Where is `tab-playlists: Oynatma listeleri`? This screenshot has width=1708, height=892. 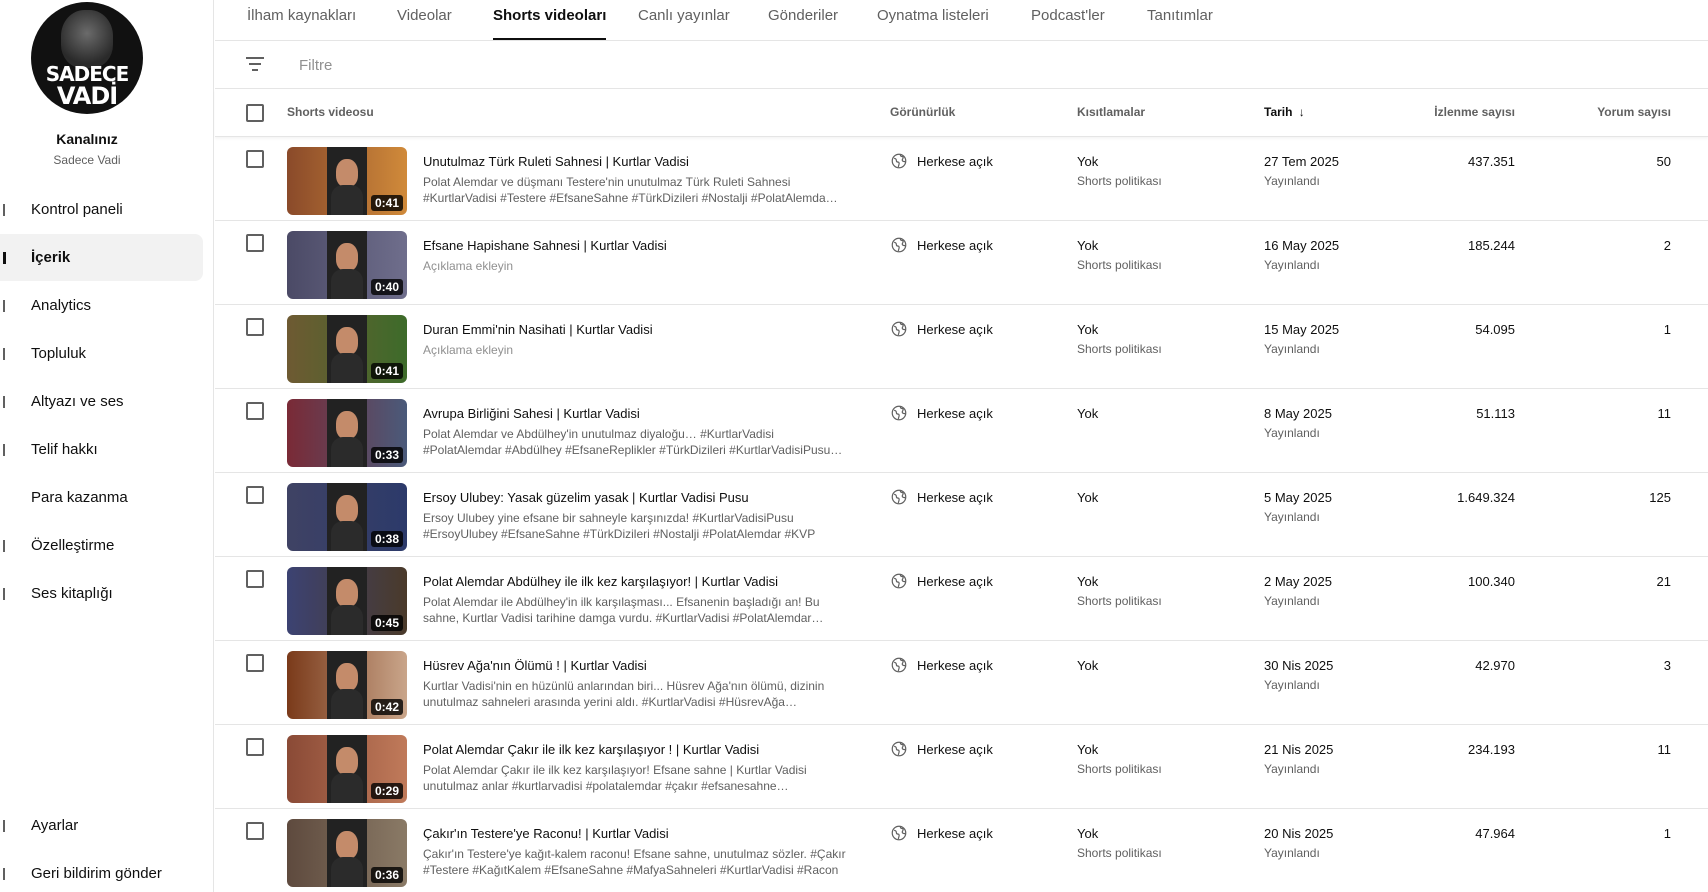 tab-playlists: Oynatma listeleri is located at coordinates (933, 20).